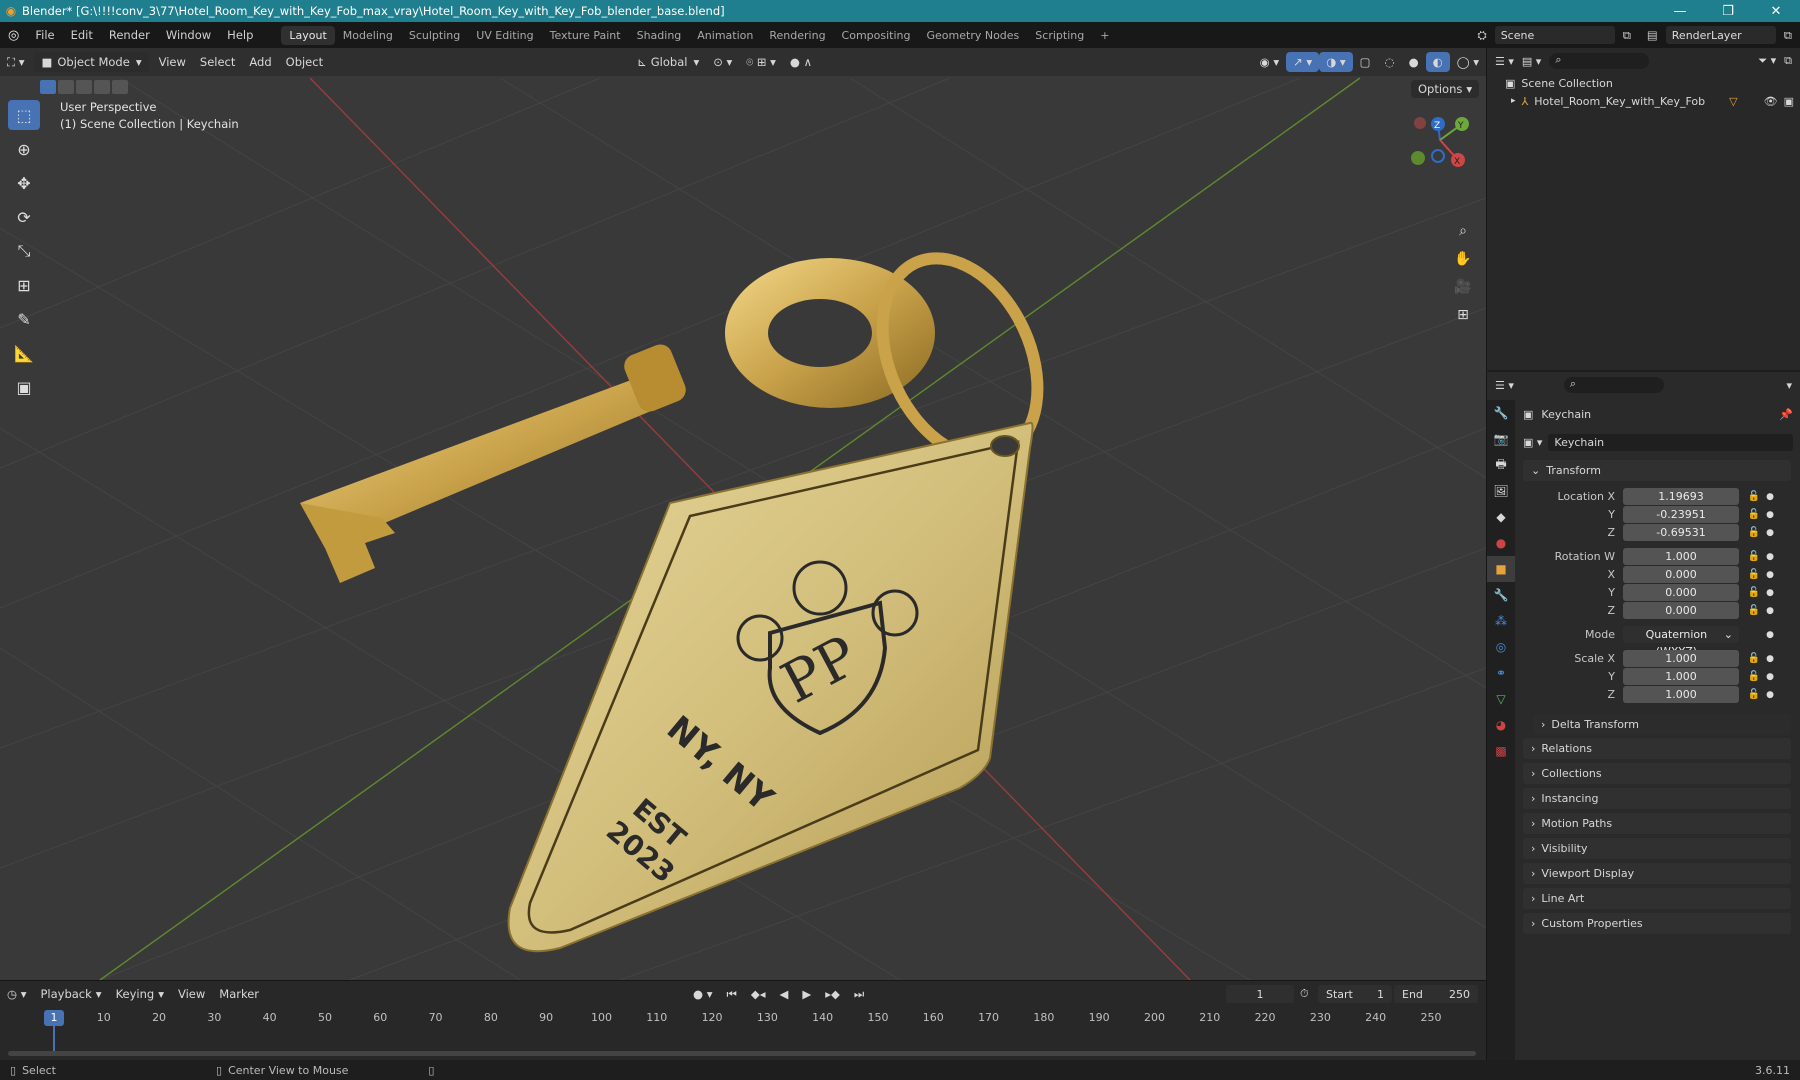  I want to click on select-new-icon, so click(48, 87).